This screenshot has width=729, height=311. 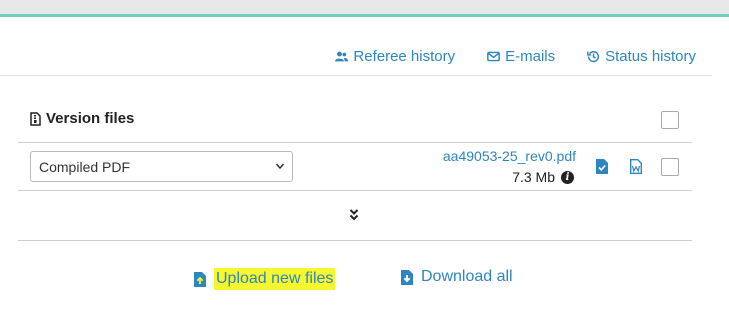 I want to click on file-download-icon, so click(x=407, y=277).